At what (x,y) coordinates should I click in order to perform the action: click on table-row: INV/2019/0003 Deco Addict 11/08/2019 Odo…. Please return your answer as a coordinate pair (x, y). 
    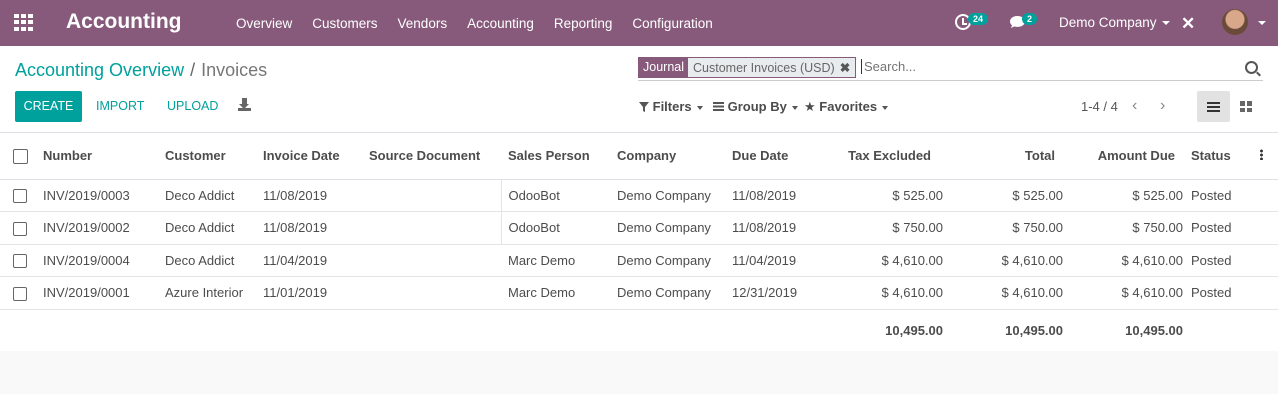
    Looking at the image, I should click on (639, 195).